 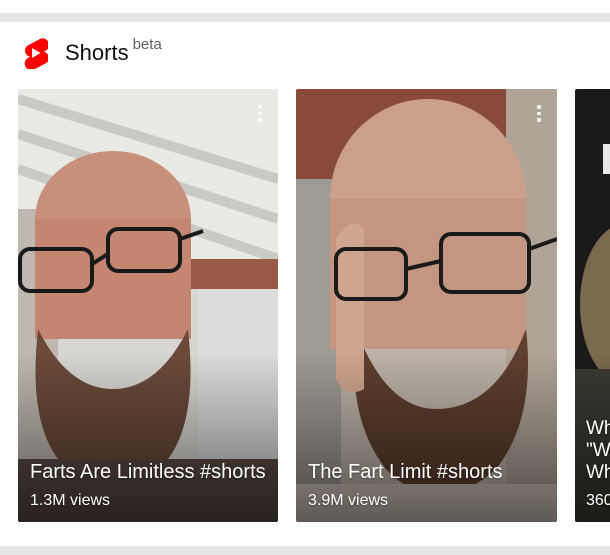 I want to click on beta-badge: beta, so click(x=147, y=44).